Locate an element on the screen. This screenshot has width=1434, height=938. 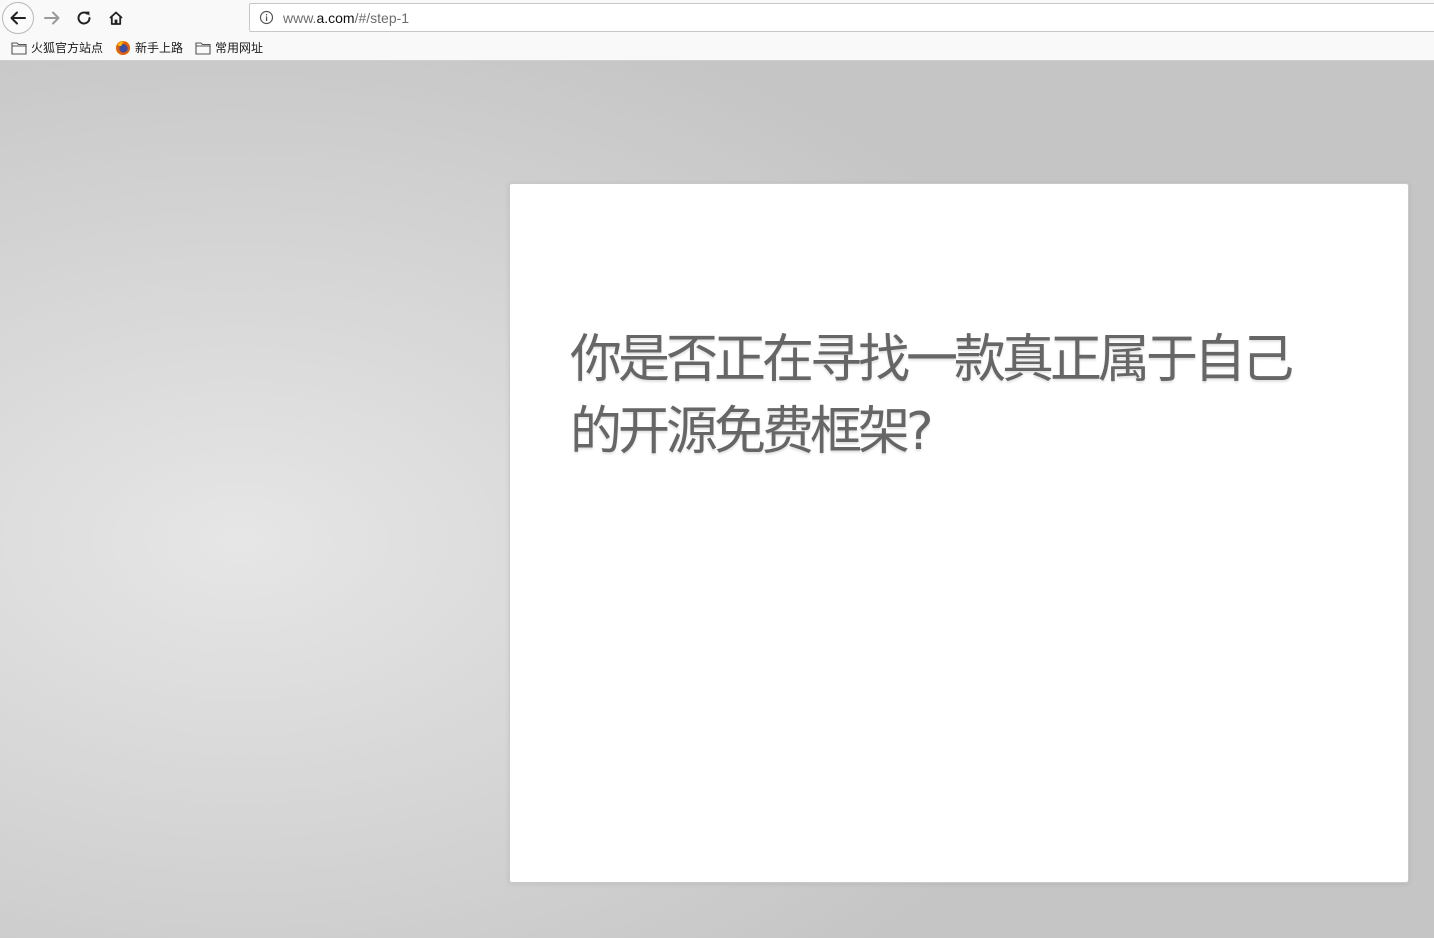
url-host: a.com is located at coordinates (335, 18).